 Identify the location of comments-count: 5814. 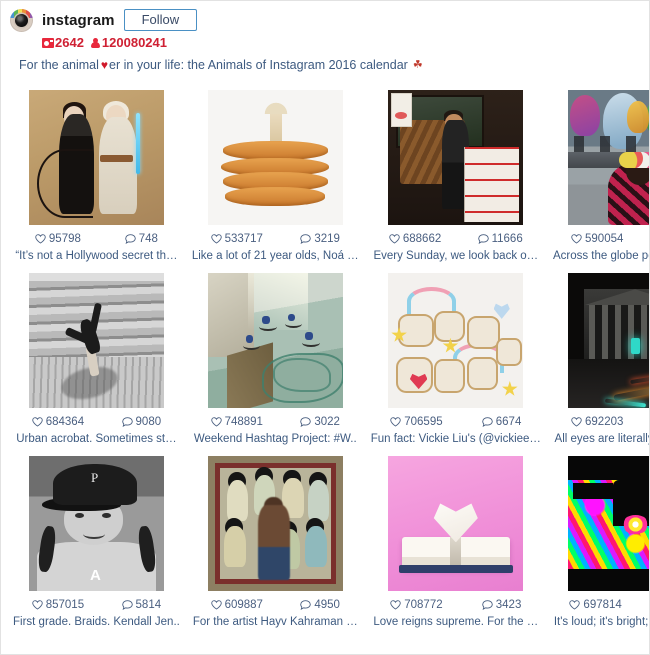
(148, 605).